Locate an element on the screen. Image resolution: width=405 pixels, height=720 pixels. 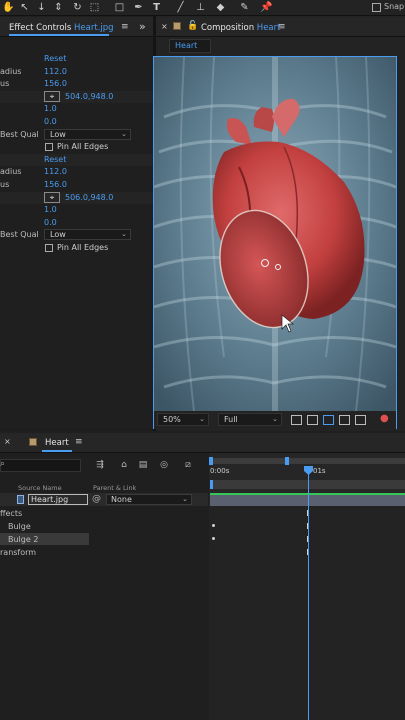
panel-expand-icon: » is located at coordinates (142, 26).